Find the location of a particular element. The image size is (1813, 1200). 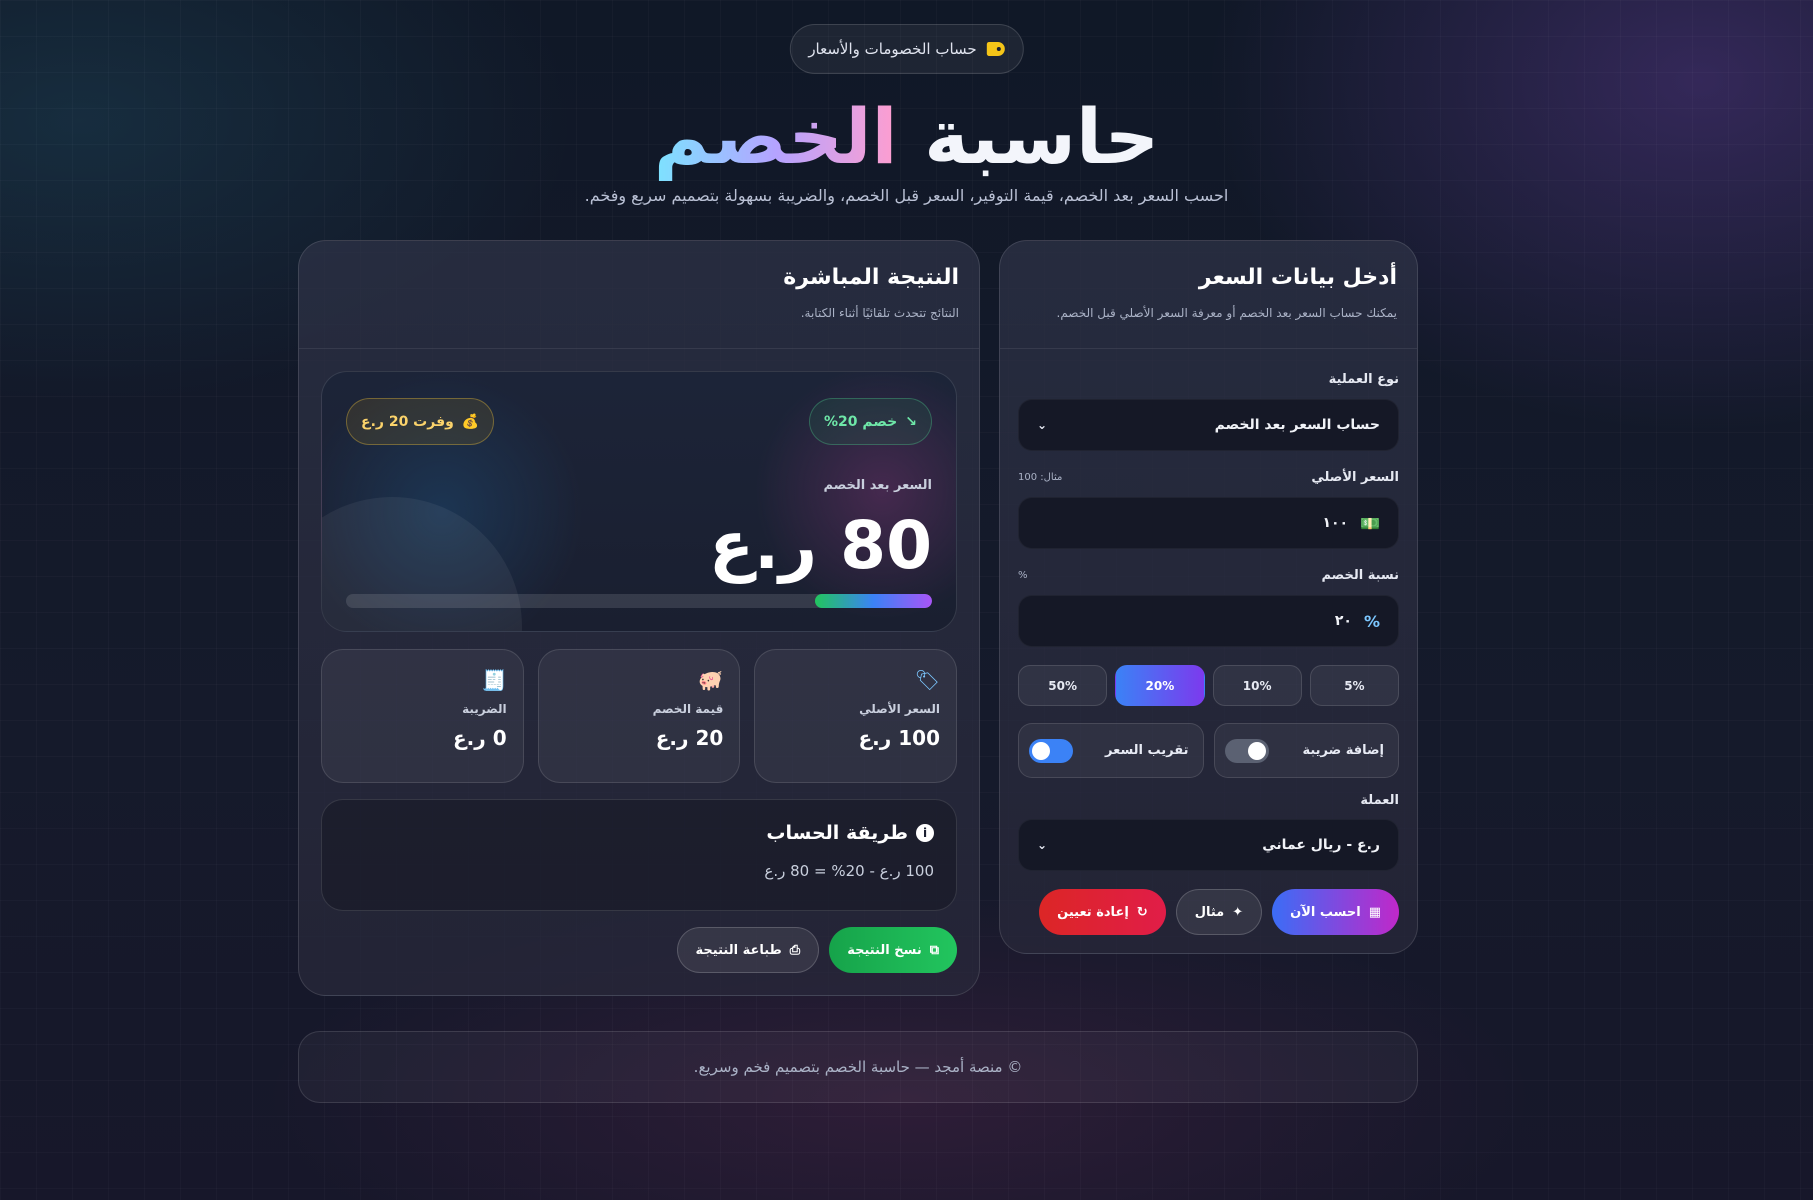

example-button: ✦ مثال is located at coordinates (1219, 912).